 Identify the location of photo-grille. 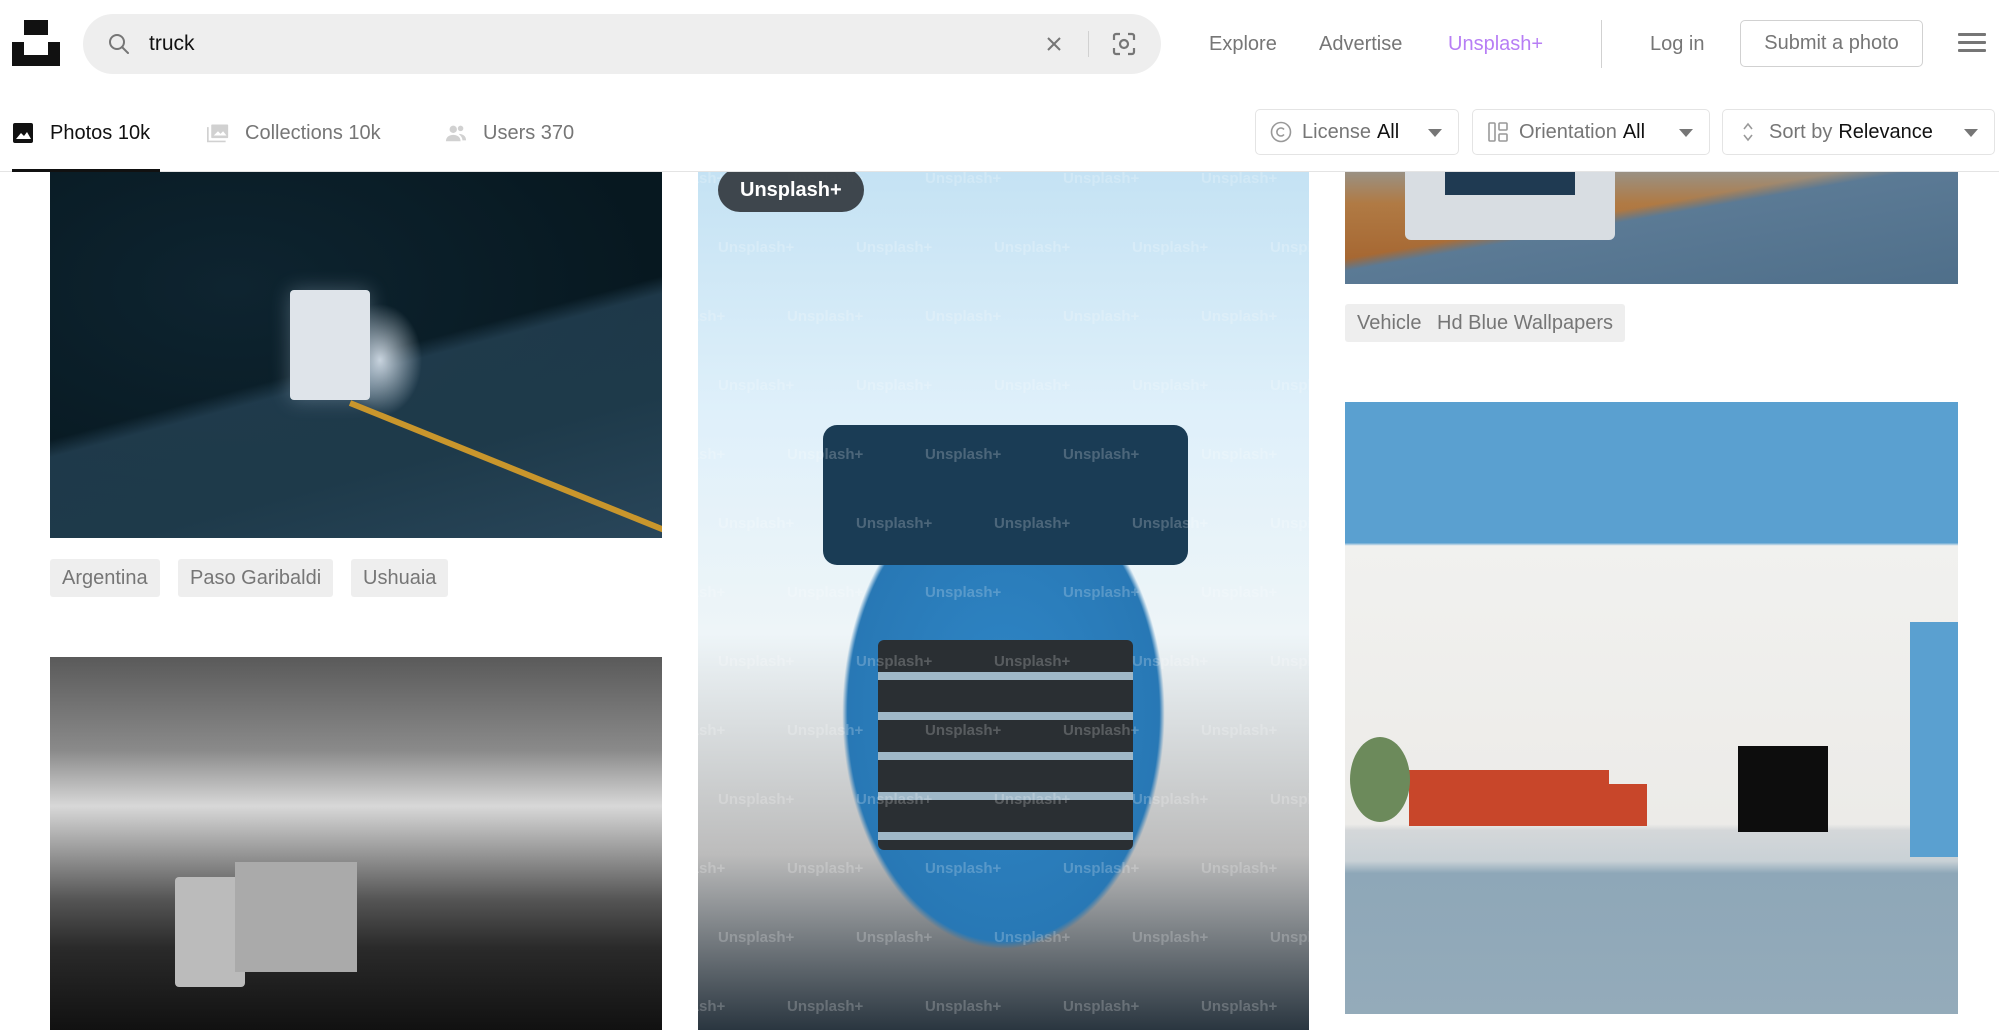
(1005, 745).